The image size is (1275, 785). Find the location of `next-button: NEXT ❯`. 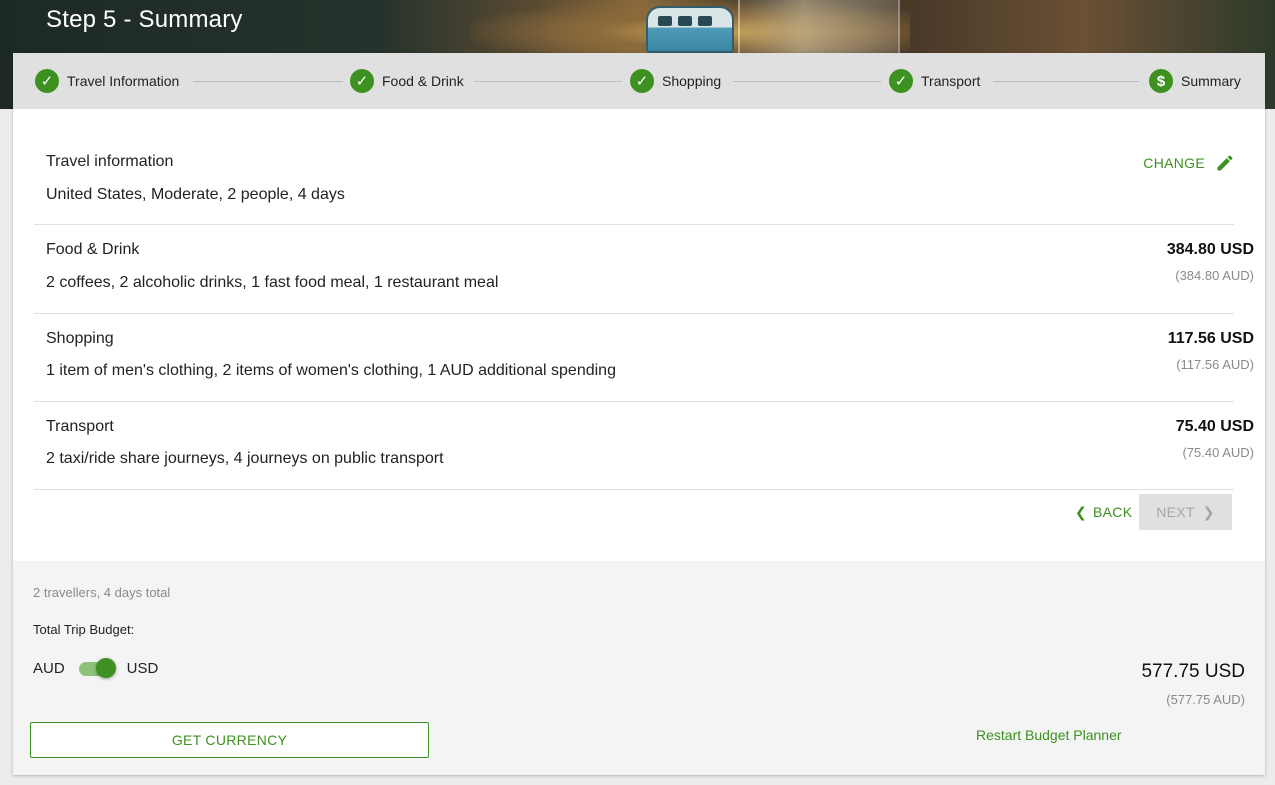

next-button: NEXT ❯ is located at coordinates (1185, 512).